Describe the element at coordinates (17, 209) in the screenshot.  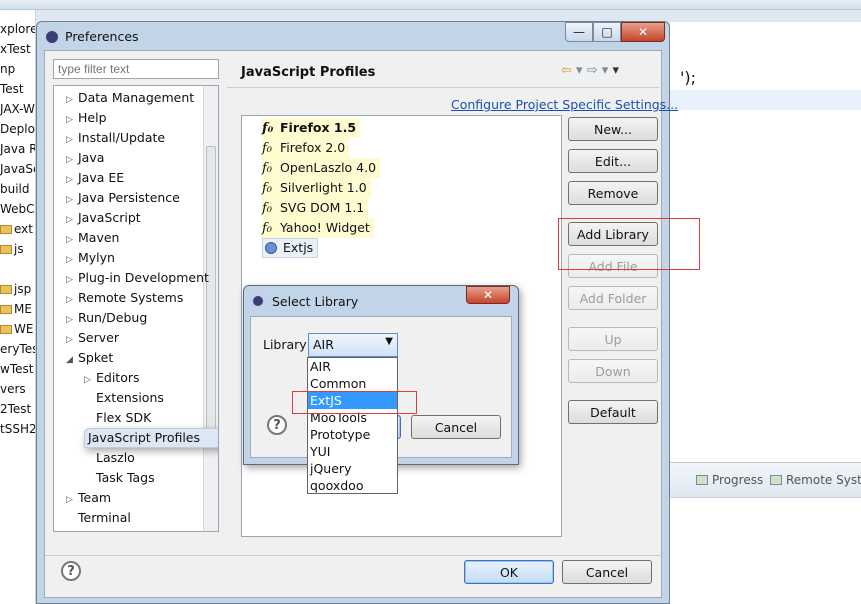
I see `project-tree-item: WebC` at that location.